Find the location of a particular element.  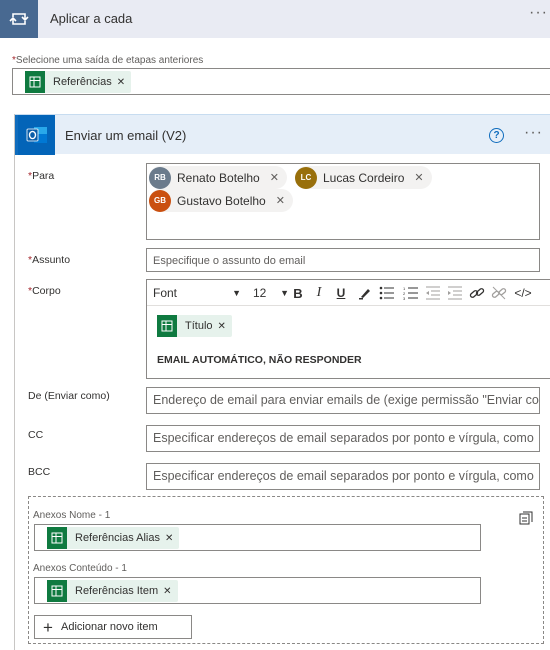

add-new-item-button: + Adicionar novo item is located at coordinates (113, 627).